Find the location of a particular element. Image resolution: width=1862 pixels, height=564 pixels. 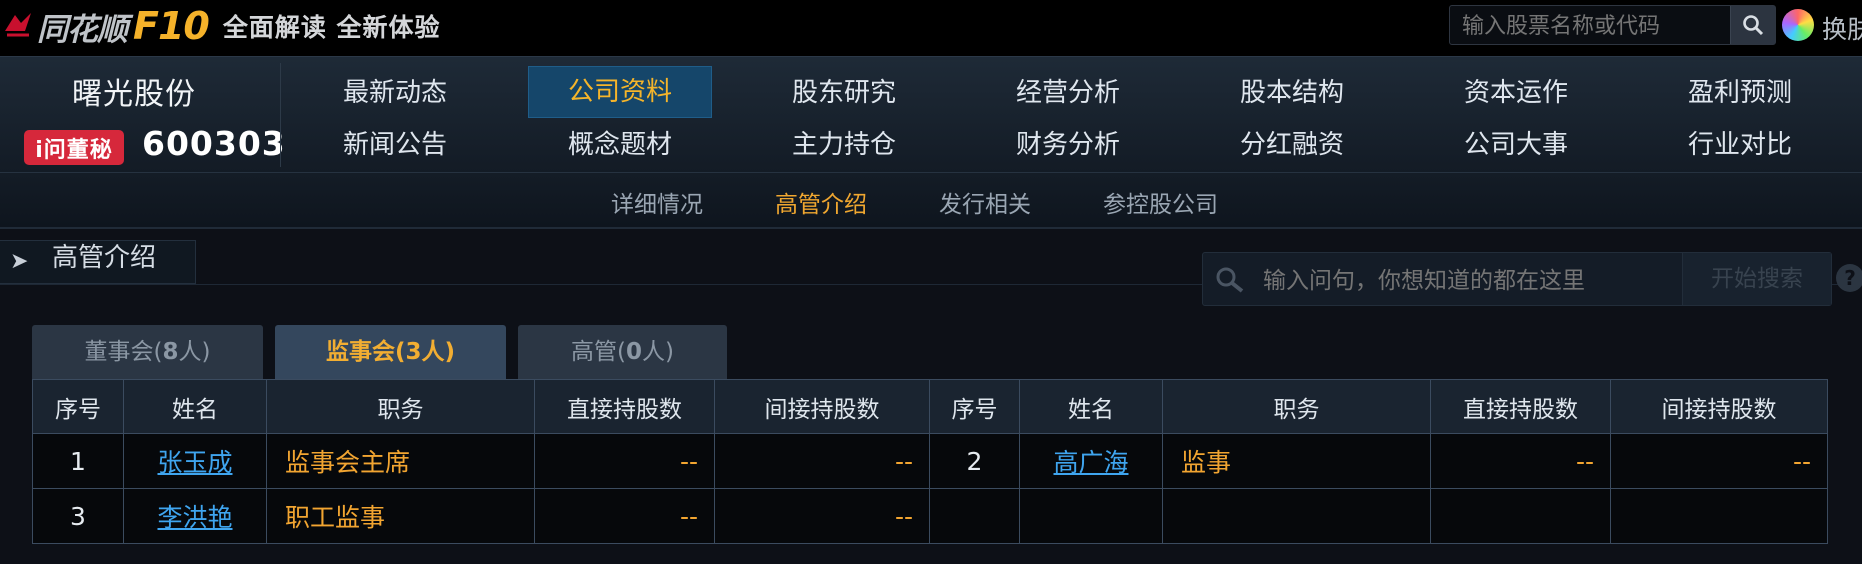

tab-count: 0 is located at coordinates (633, 352).